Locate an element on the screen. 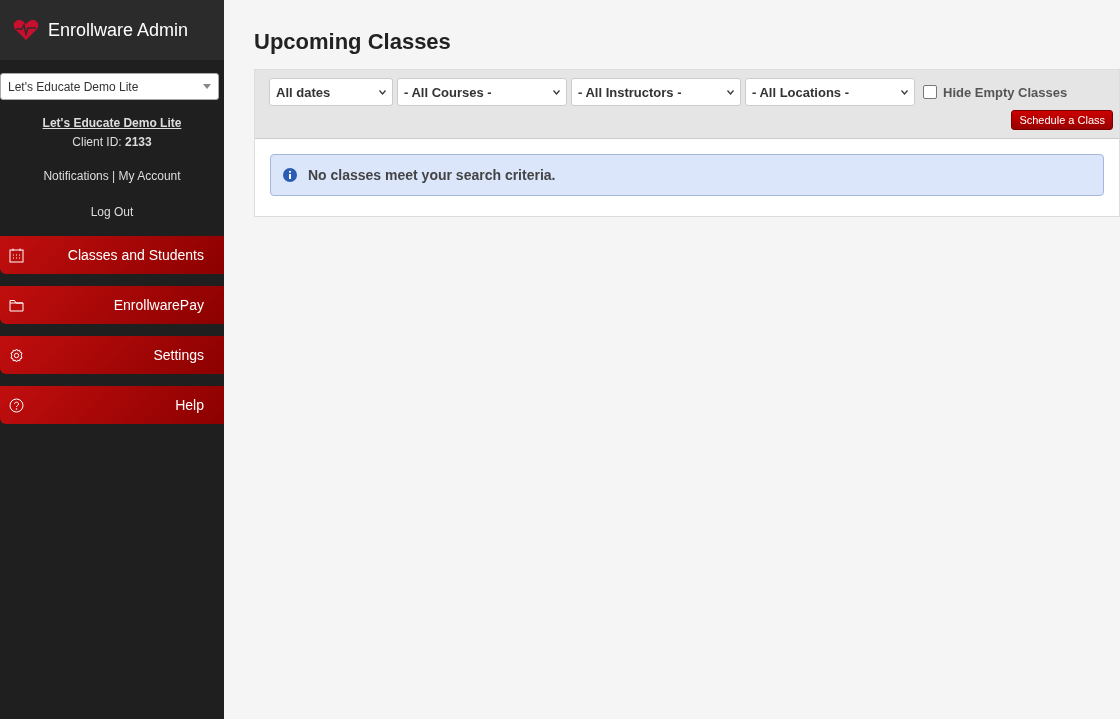 Image resolution: width=1120 pixels, height=719 pixels. nav-item: Classes and Students is located at coordinates (112, 255).